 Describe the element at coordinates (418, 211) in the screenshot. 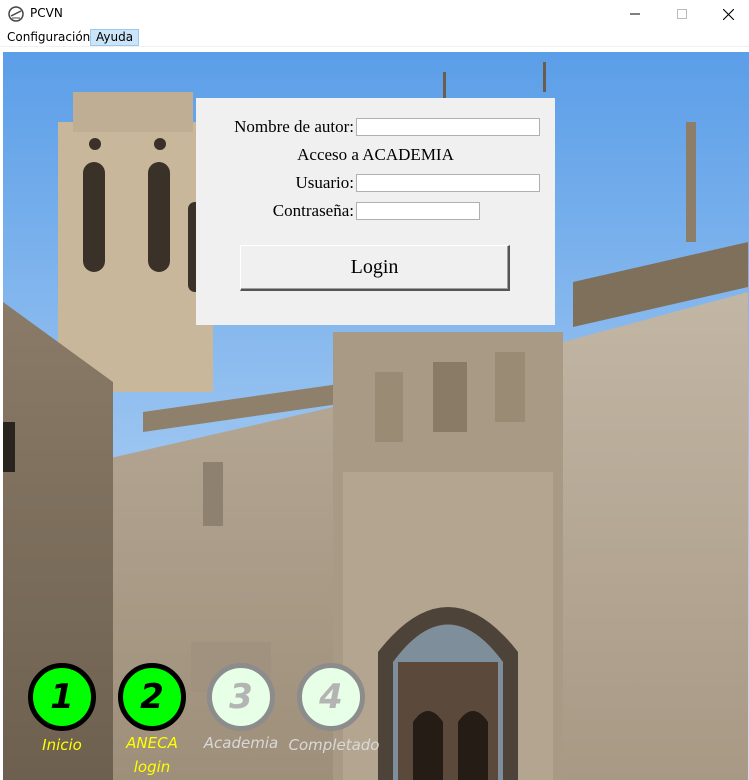

I see `password-input` at that location.